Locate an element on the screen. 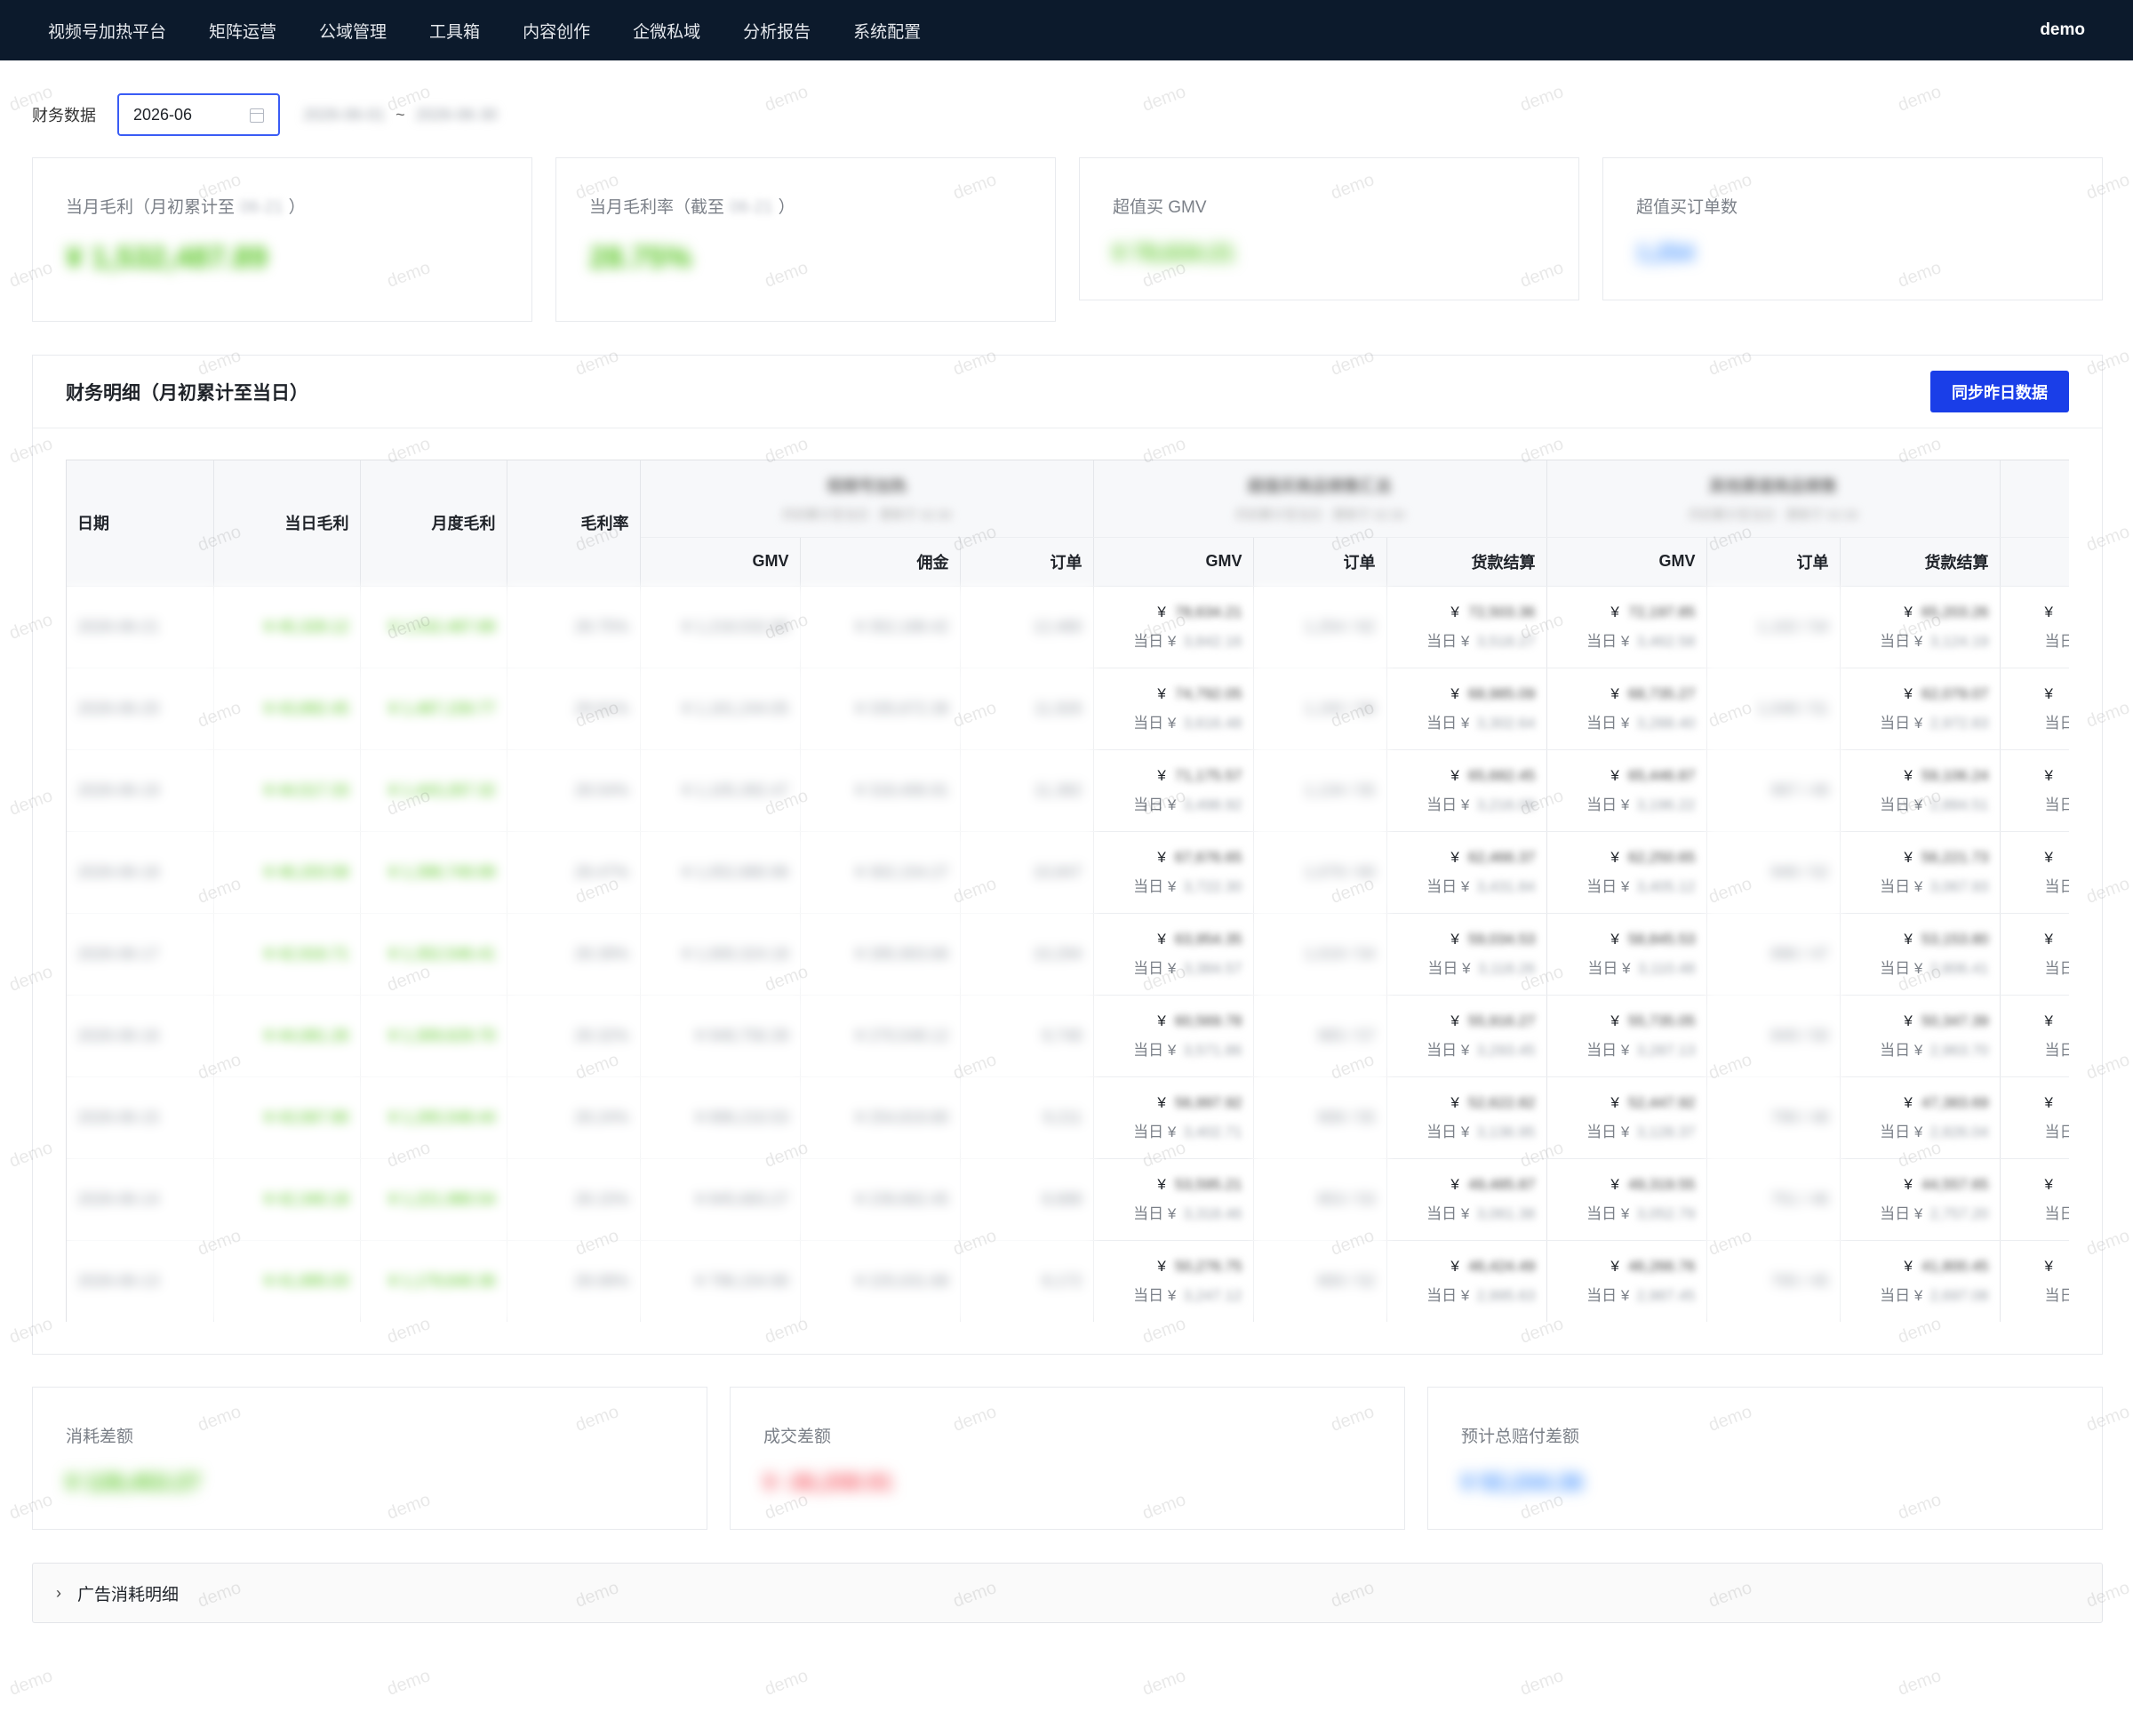  ad-spend-collapse: › 广告消耗明细 is located at coordinates (1067, 1593).